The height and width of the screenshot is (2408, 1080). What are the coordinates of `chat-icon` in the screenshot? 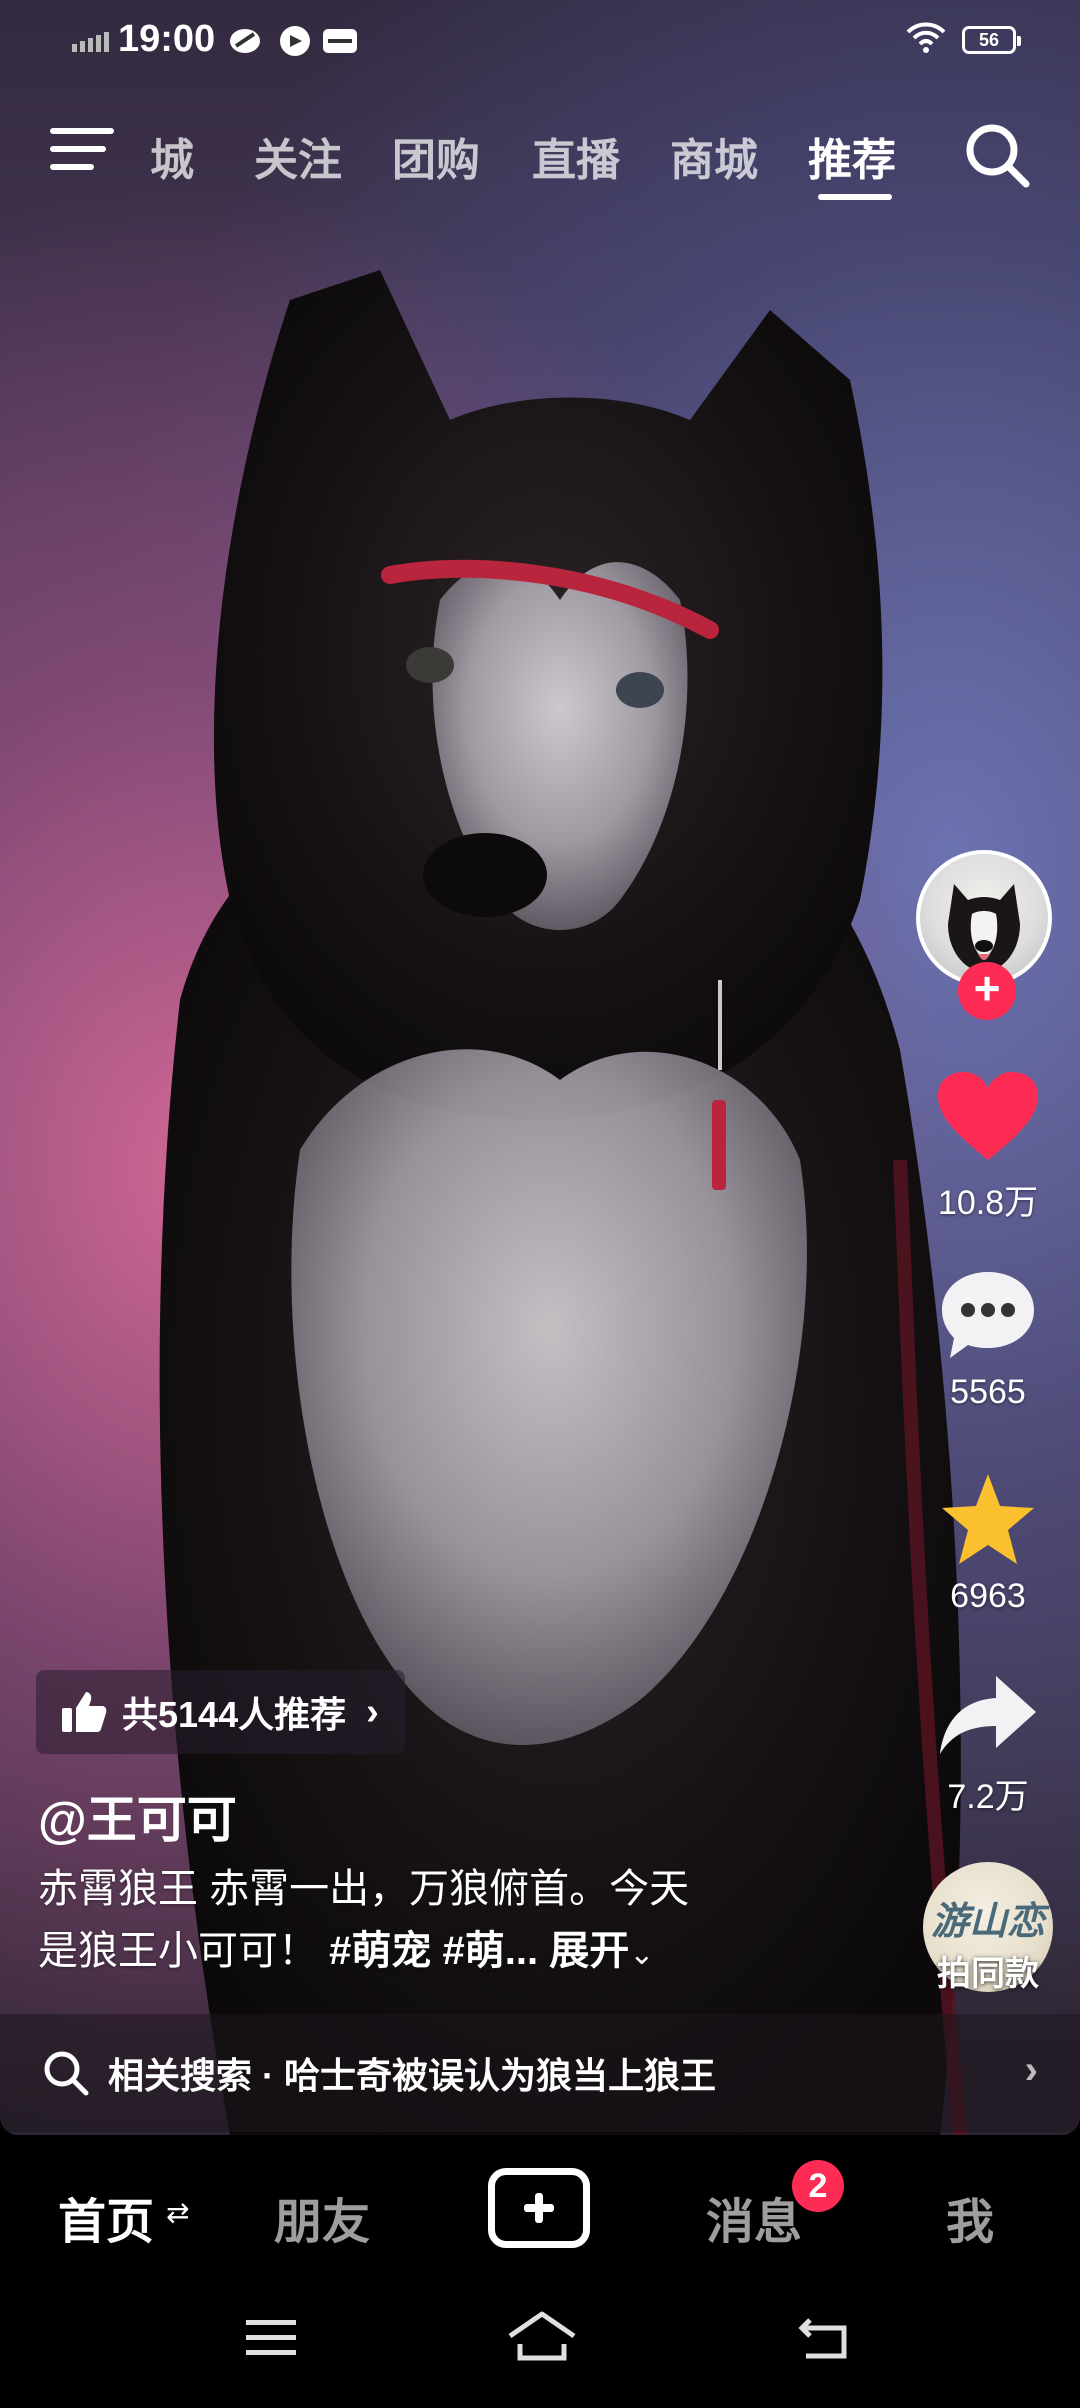 It's located at (295, 41).